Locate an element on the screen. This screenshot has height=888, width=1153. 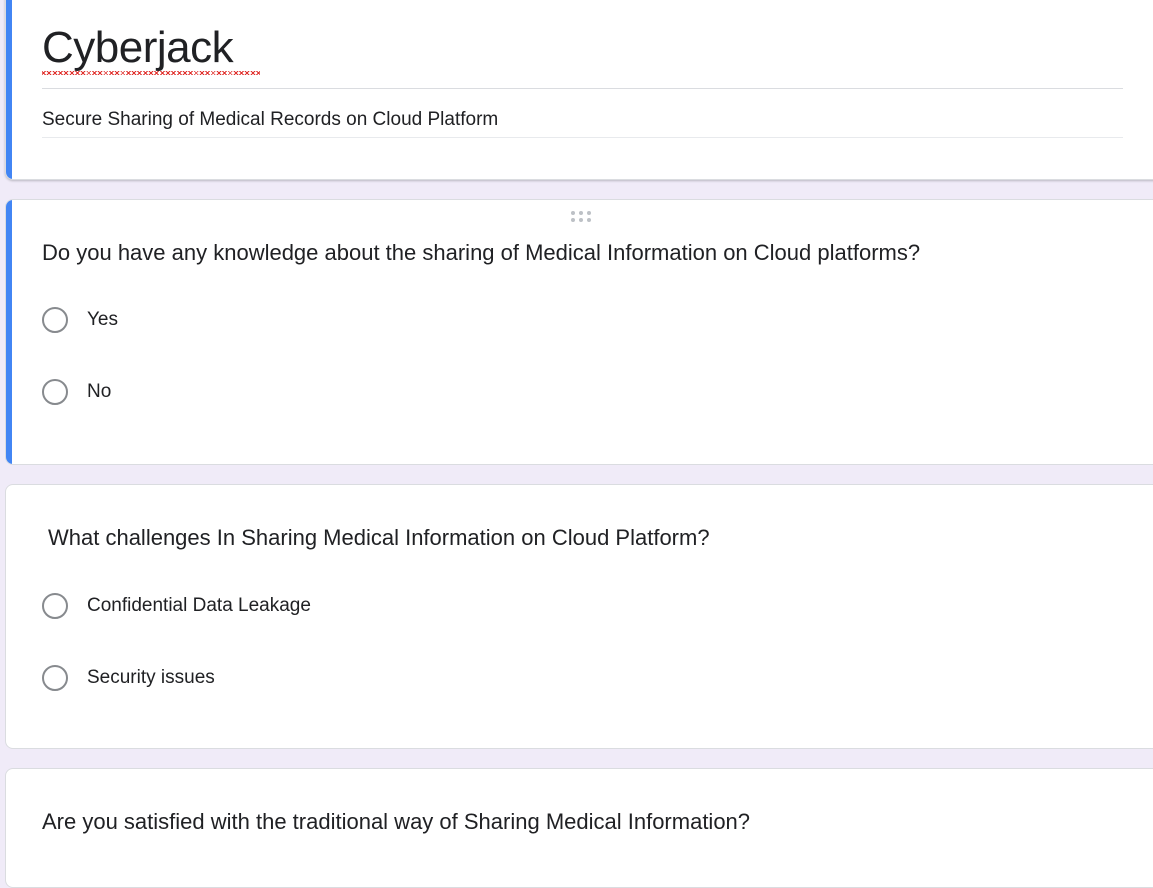
drag-handle-icon is located at coordinates (584, 217).